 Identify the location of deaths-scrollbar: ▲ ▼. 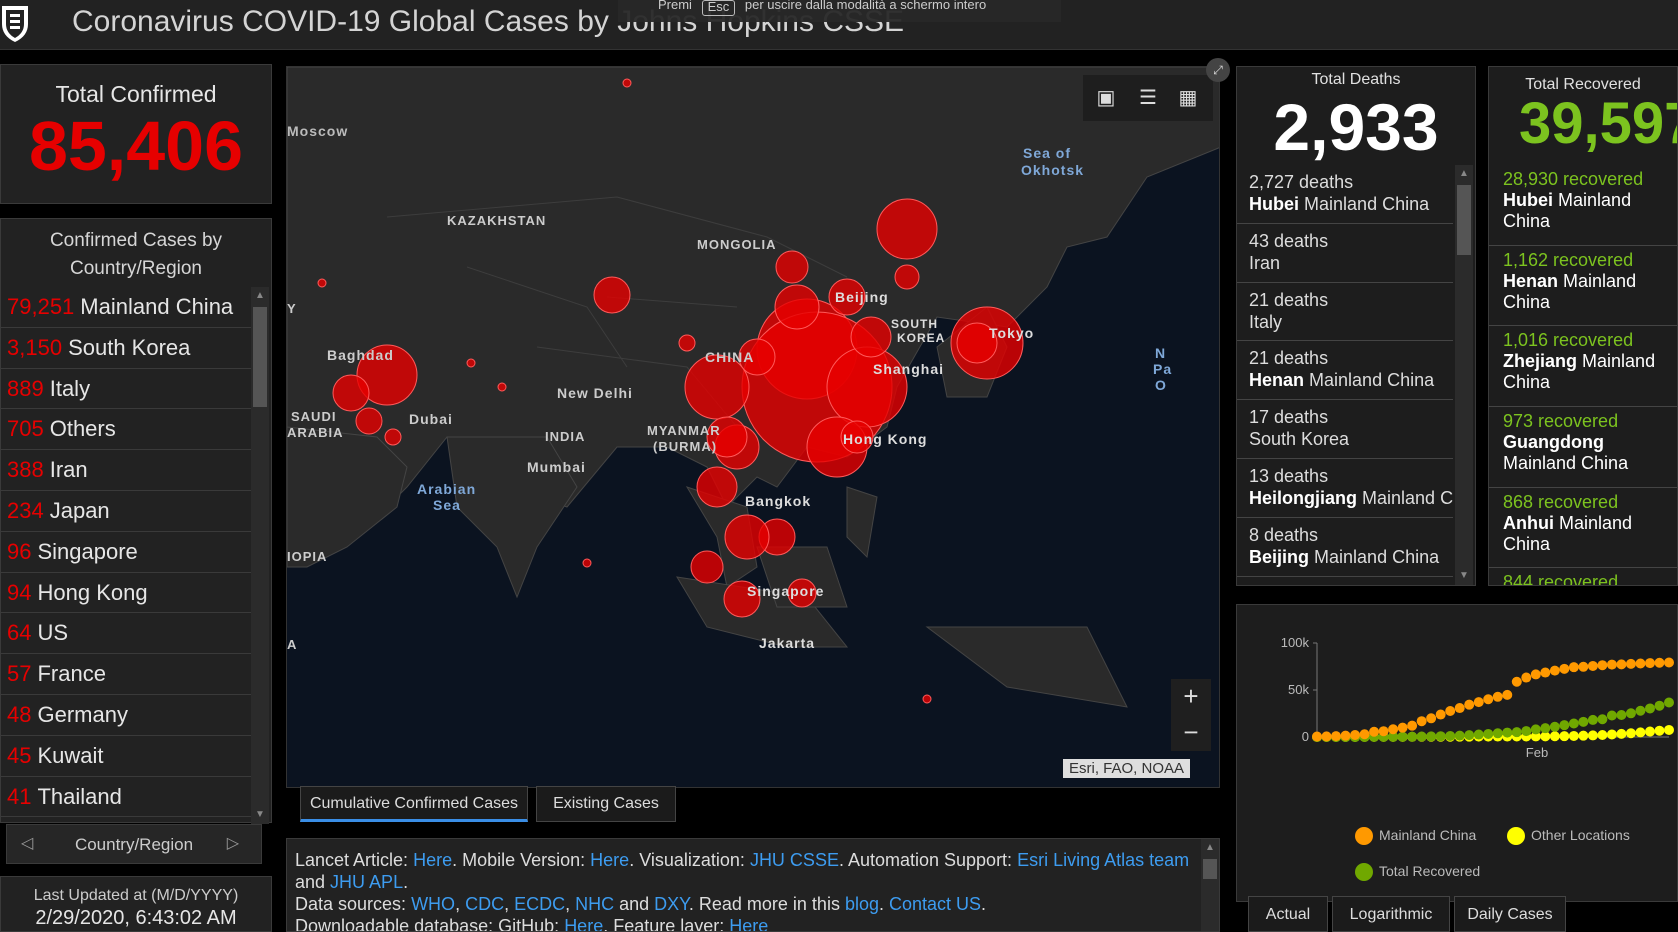
(1464, 375).